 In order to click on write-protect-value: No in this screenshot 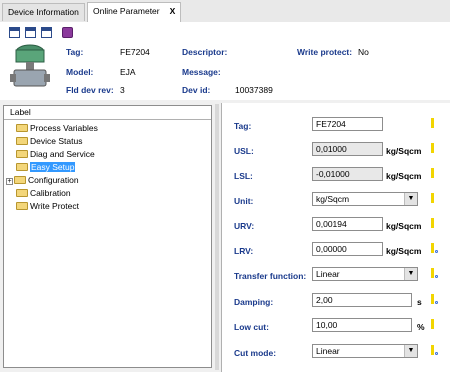, I will do `click(363, 52)`.